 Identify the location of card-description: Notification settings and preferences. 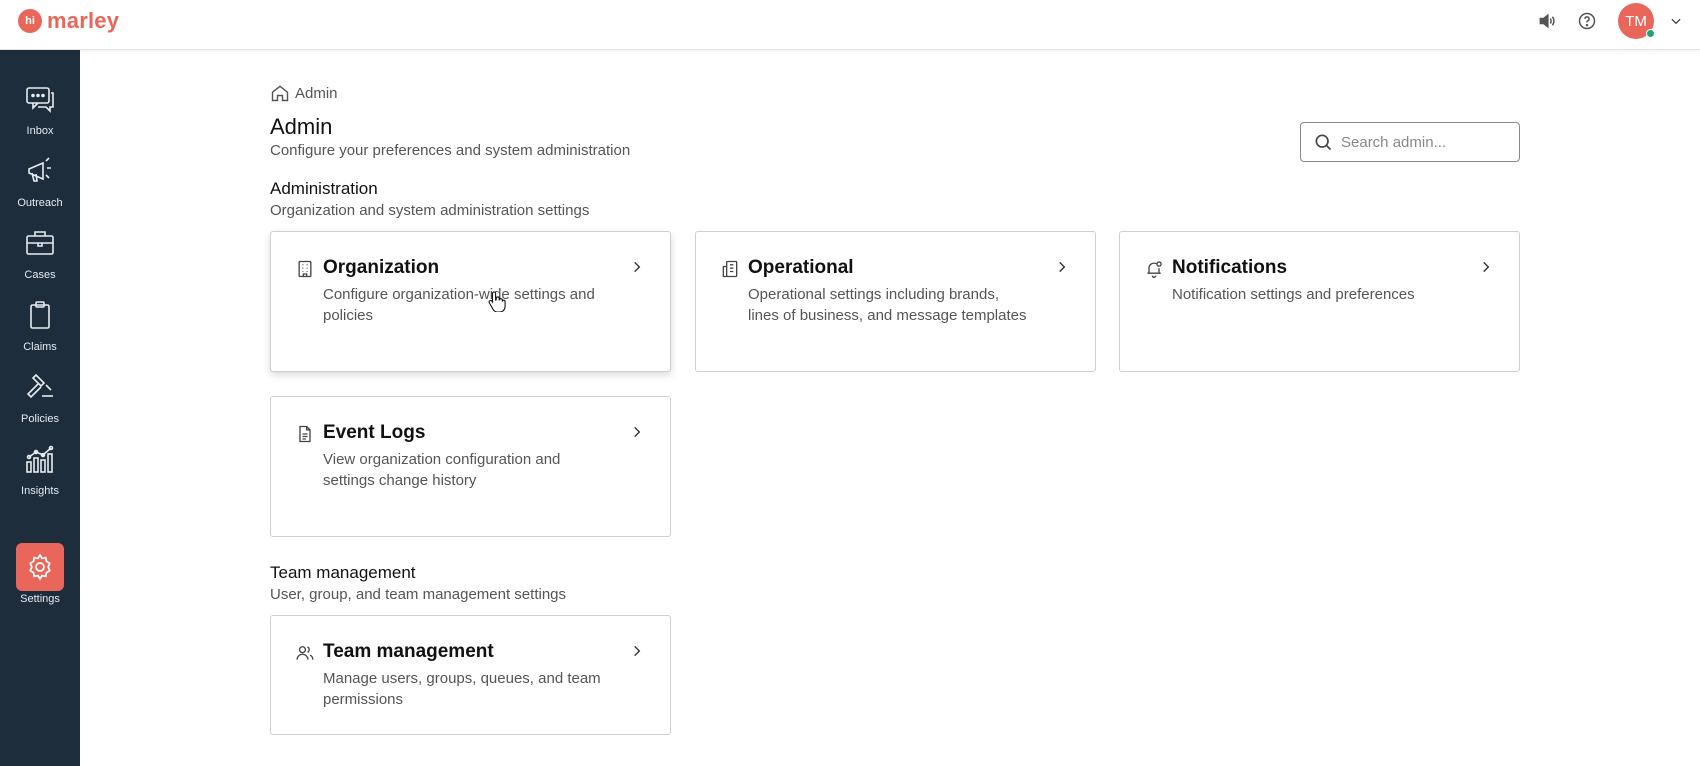
(1293, 294).